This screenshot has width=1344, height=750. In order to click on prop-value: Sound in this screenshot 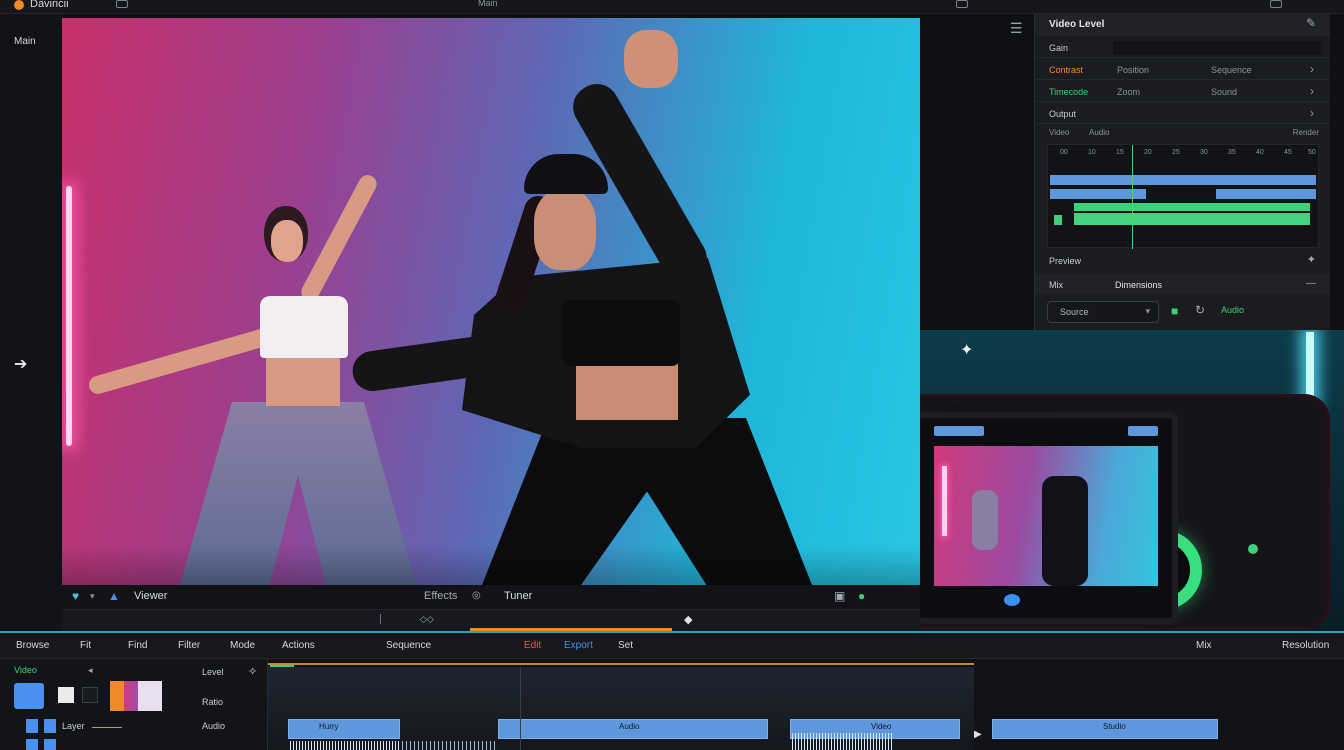, I will do `click(1224, 92)`.